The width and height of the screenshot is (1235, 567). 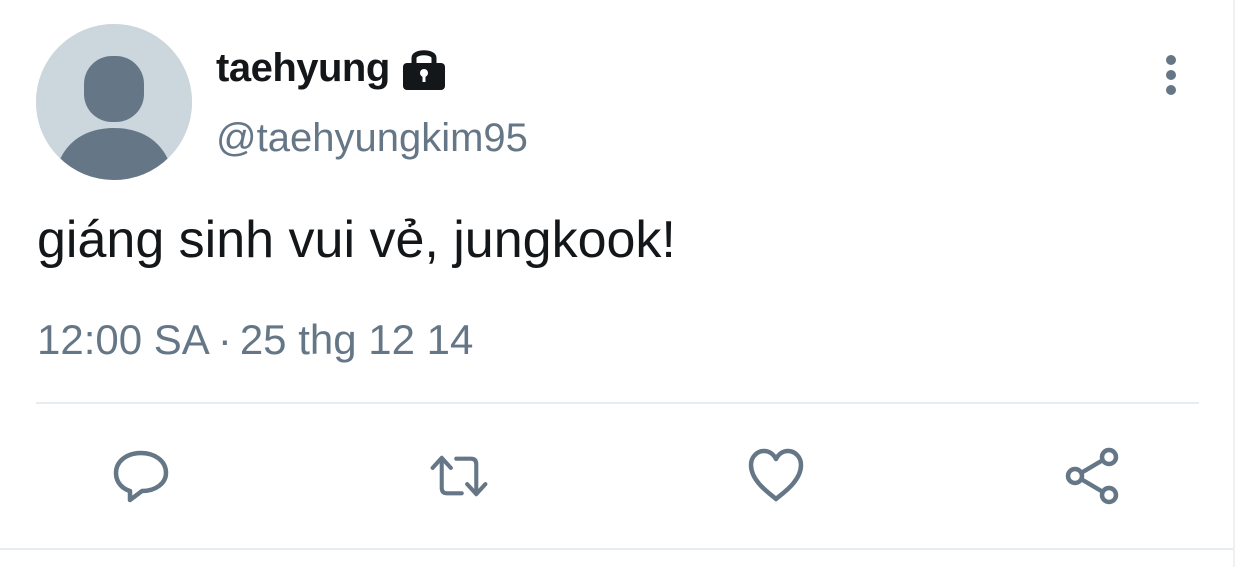 What do you see at coordinates (1172, 74) in the screenshot?
I see `more-vertical-icon` at bounding box center [1172, 74].